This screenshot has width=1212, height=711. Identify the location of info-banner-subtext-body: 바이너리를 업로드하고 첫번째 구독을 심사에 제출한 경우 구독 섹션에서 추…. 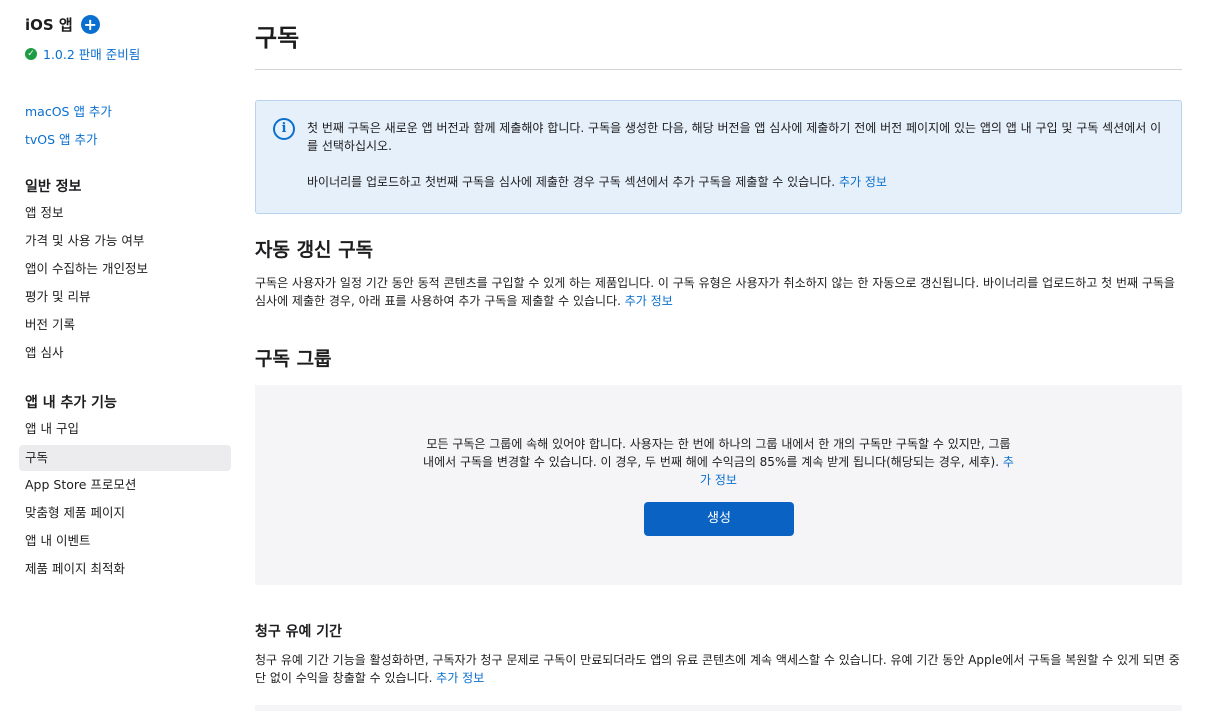
(571, 182).